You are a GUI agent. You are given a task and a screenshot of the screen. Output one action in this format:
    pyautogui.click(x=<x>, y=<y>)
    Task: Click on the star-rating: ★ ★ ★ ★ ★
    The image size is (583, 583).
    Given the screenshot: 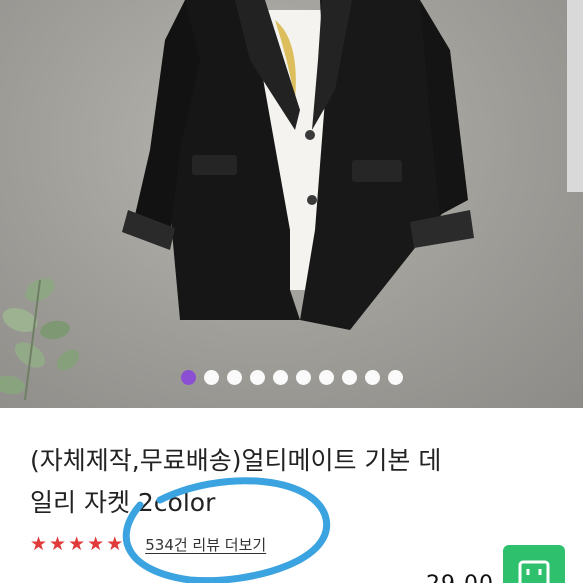 What is the action you would take?
    pyautogui.click(x=76, y=544)
    